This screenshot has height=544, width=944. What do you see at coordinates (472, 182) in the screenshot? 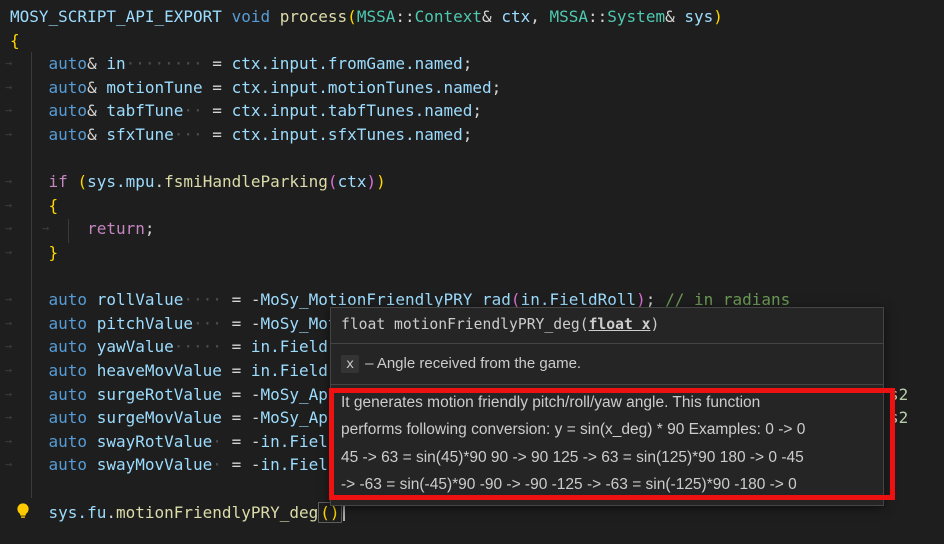
I see `code-line: → if (sys.mpu.fsmiHandleParking(ctx))` at bounding box center [472, 182].